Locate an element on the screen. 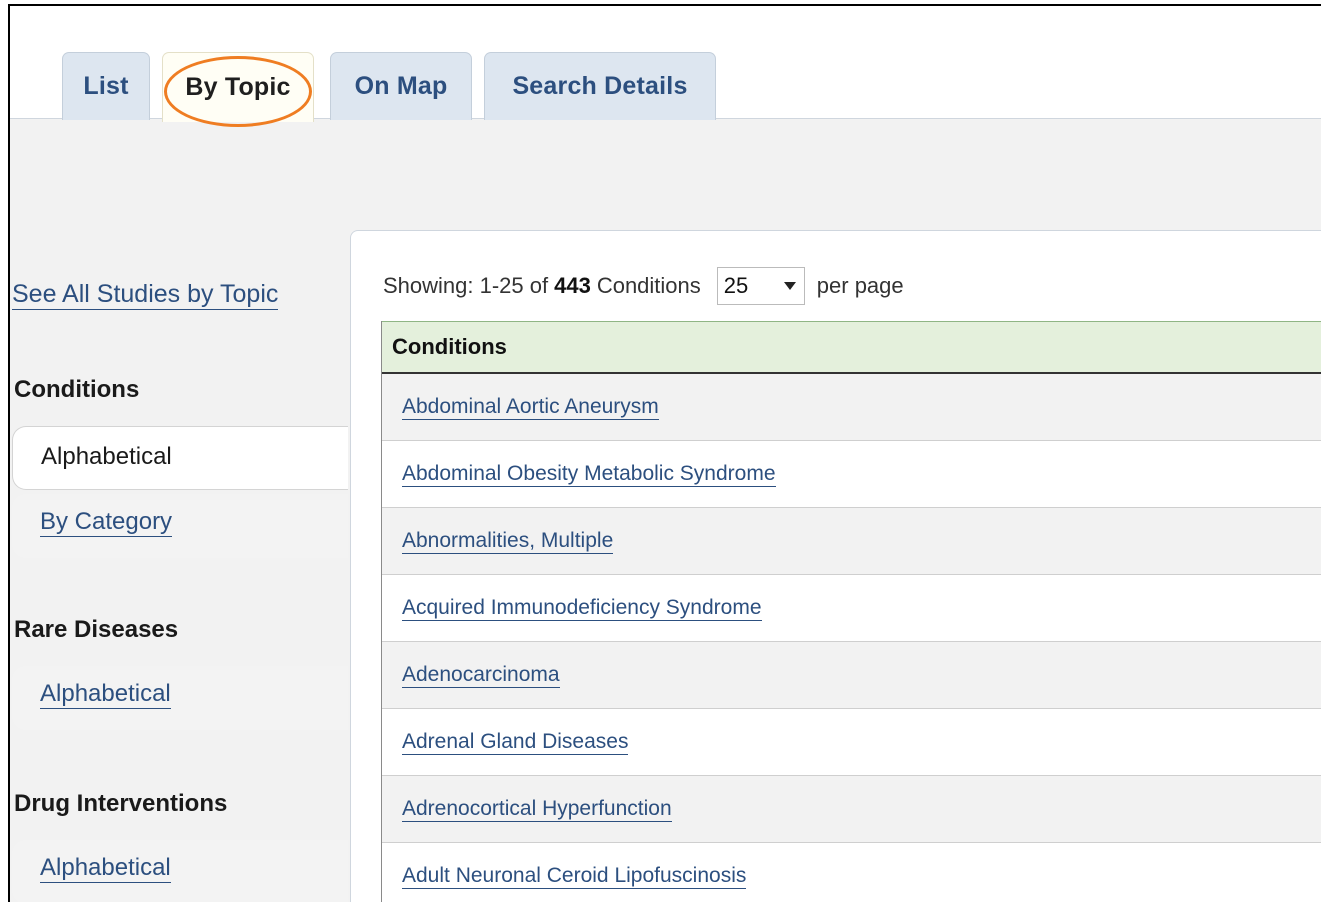 Image resolution: width=1321 pixels, height=902 pixels. table-row: Acquired Immunodeficiency Syndrome is located at coordinates (851, 608).